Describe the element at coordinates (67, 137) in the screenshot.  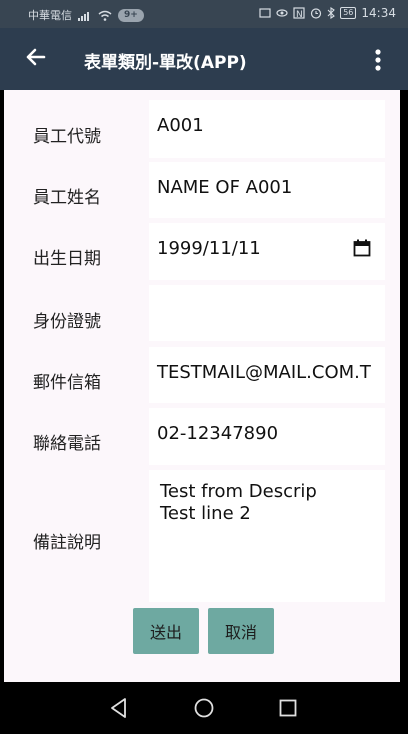
I see `employee-id-label: 員工代號` at that location.